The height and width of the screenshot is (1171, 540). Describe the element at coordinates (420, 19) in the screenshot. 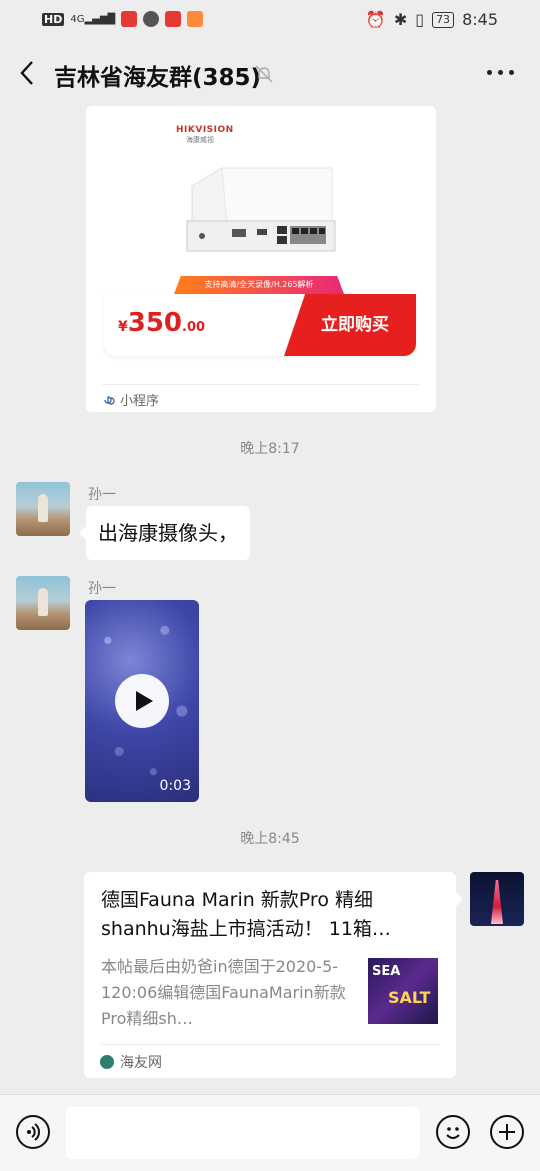

I see `vibrate-icon: ▯` at that location.